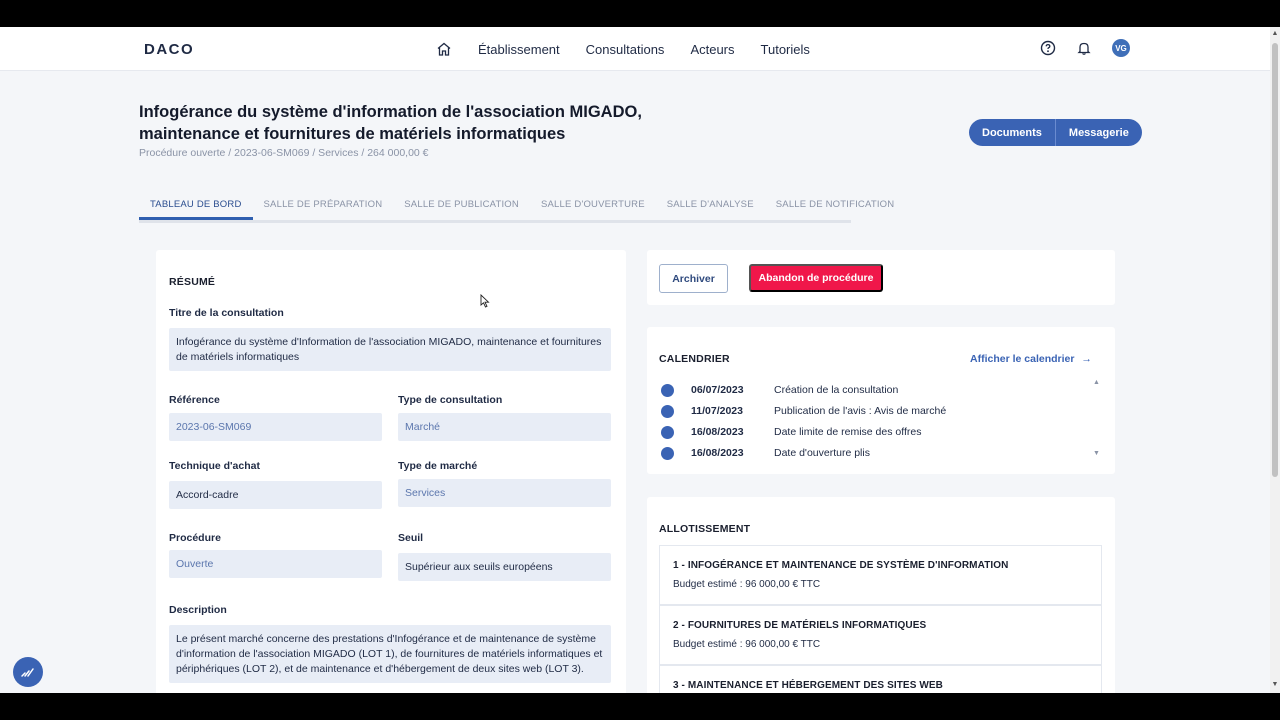 Image resolution: width=1280 pixels, height=720 pixels. Describe the element at coordinates (194, 400) in the screenshot. I see `reference-label: Référence` at that location.